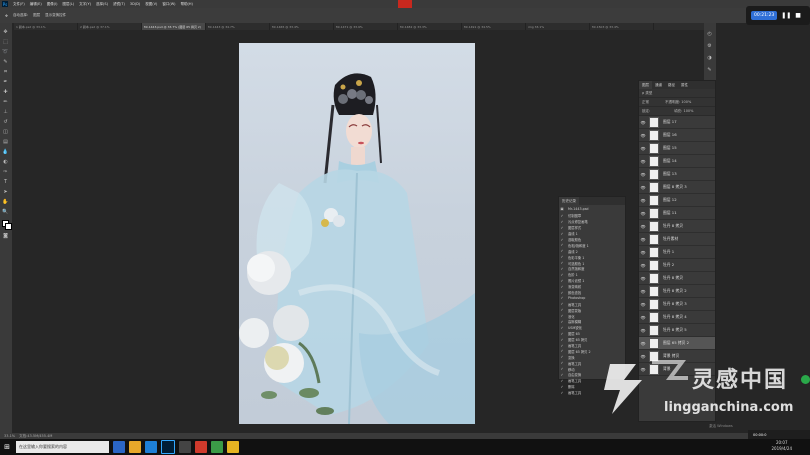 This screenshot has width=810, height=455. Describe the element at coordinates (302, 26) in the screenshot. I see `doc-tab: Mr-1465 @ 33.4%` at that location.